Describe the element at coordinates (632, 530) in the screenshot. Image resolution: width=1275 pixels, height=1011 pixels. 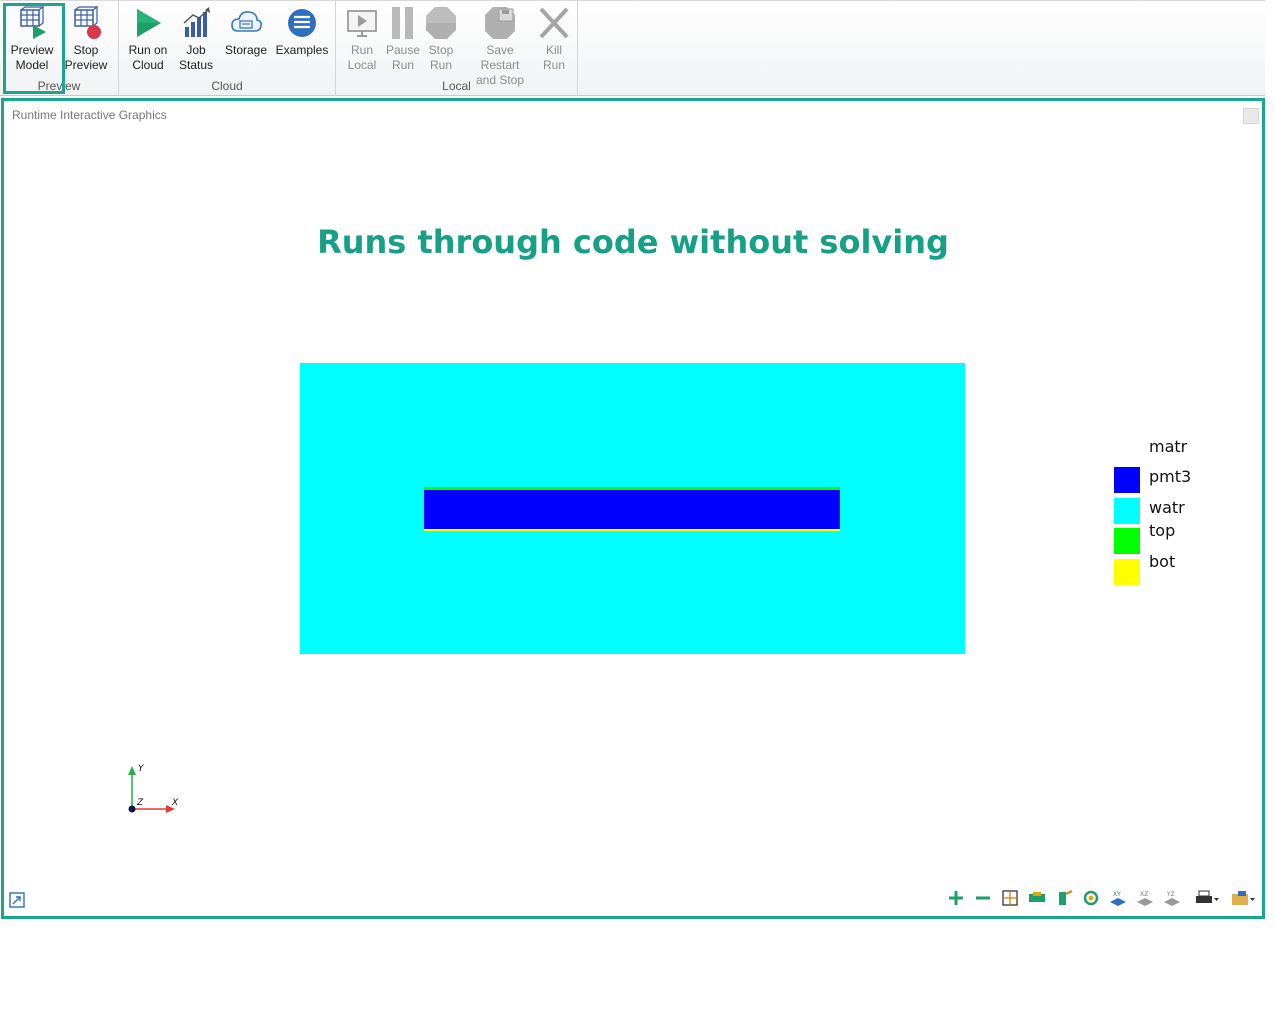
I see `bot-region` at that location.